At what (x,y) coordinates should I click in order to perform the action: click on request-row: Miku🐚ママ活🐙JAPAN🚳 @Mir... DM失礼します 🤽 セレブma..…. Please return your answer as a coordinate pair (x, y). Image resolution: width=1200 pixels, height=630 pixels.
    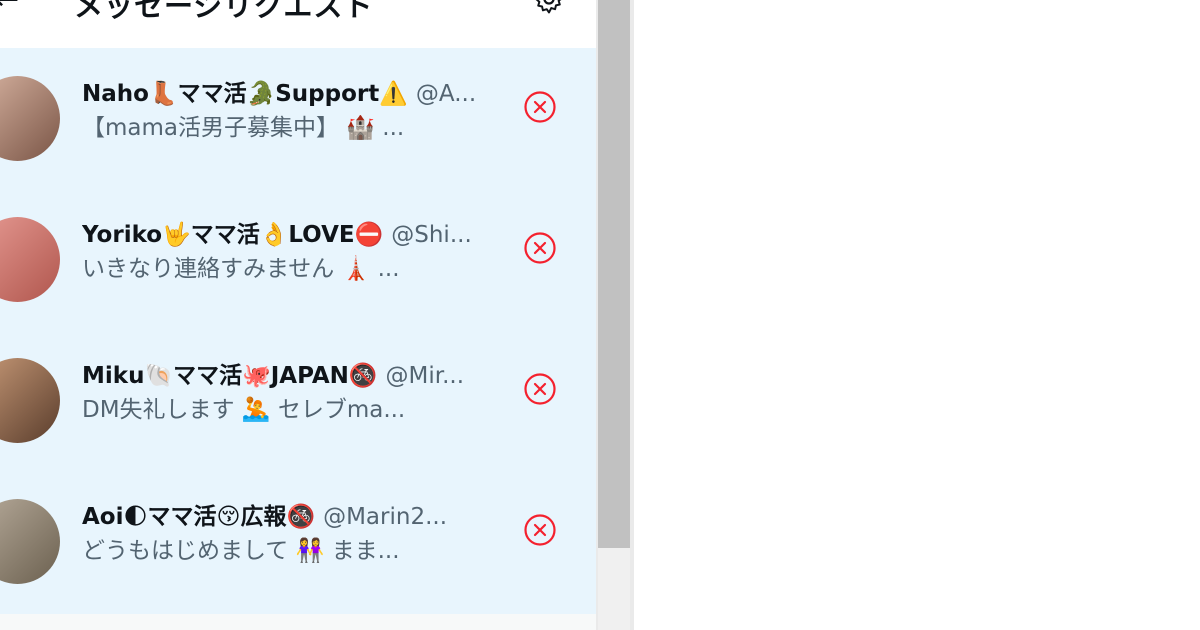
    Looking at the image, I should click on (298, 400).